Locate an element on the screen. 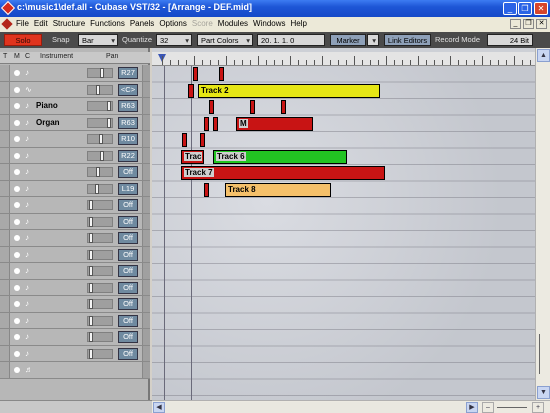 The image size is (550, 413). instrument-name: Piano is located at coordinates (47, 105).